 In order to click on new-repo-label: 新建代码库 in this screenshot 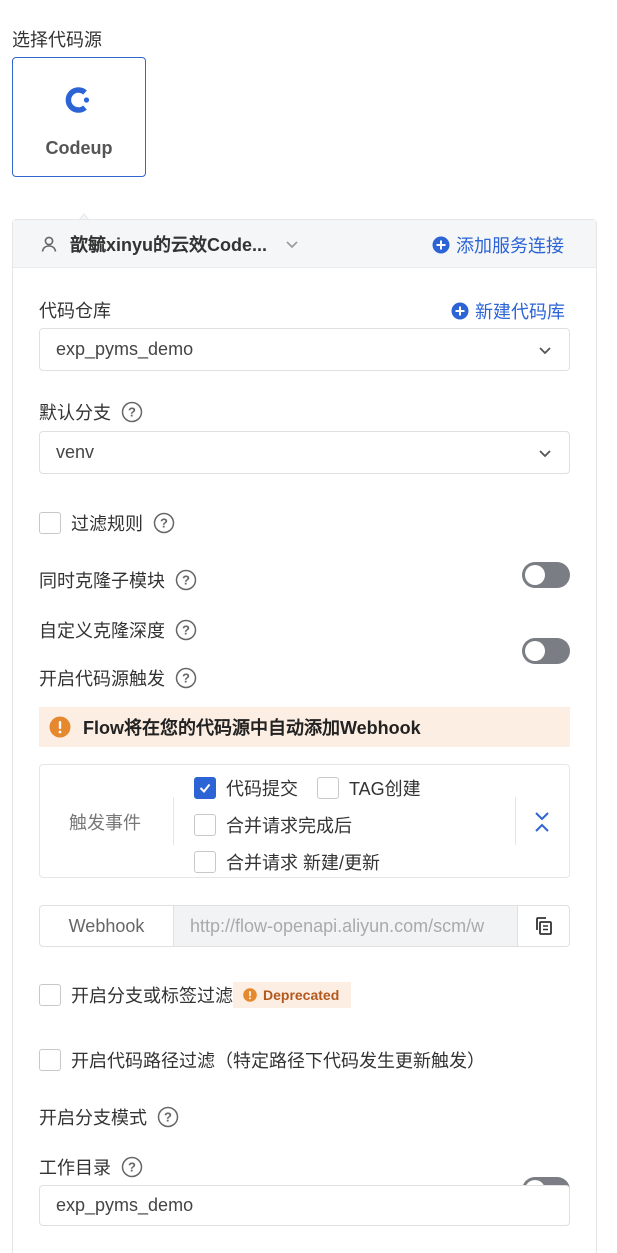, I will do `click(520, 312)`.